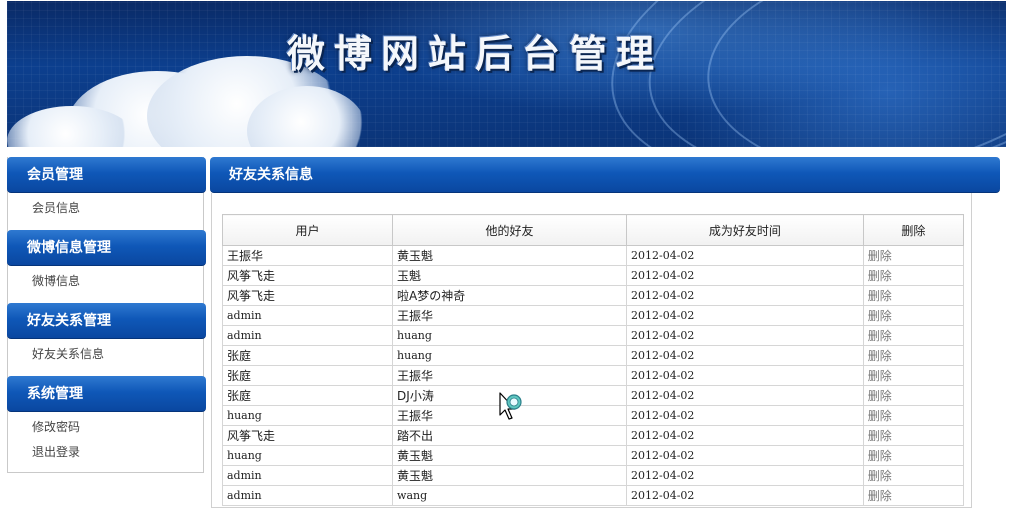 This screenshot has height=516, width=1013. Describe the element at coordinates (307, 255) in the screenshot. I see `cell-user: 王振华` at that location.